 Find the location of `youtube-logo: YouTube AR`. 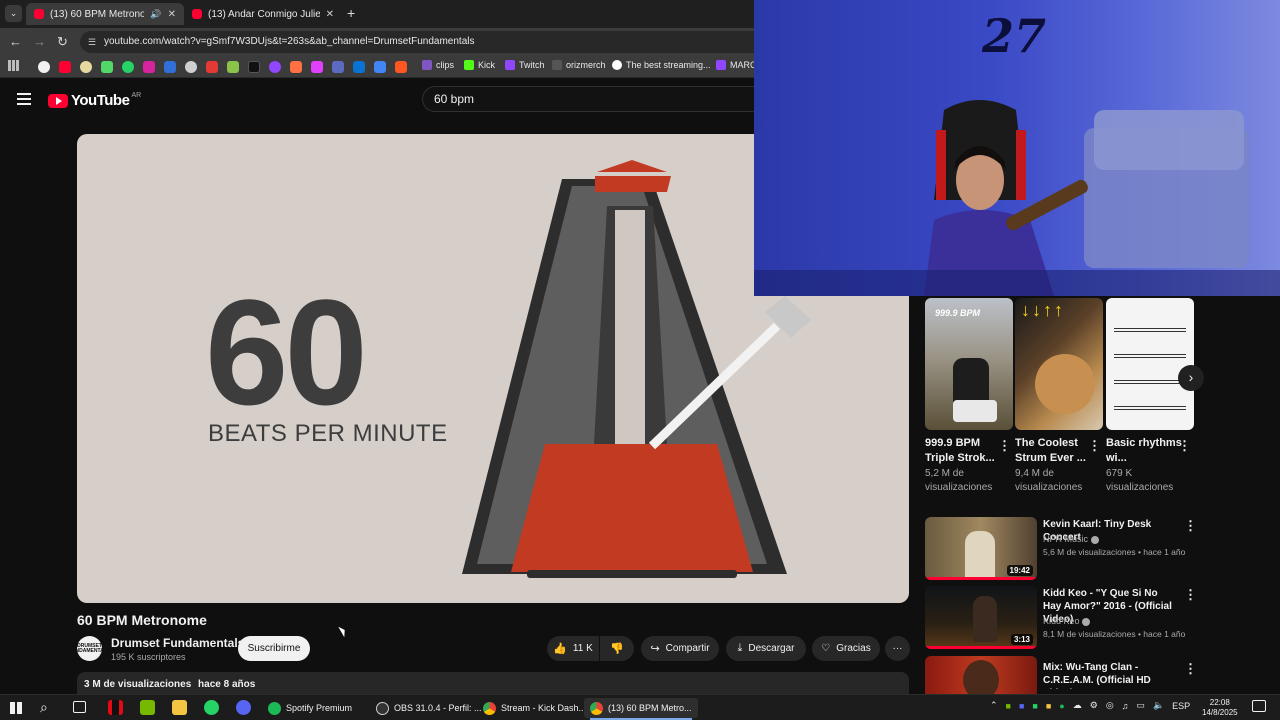

youtube-logo: YouTube AR is located at coordinates (94, 100).